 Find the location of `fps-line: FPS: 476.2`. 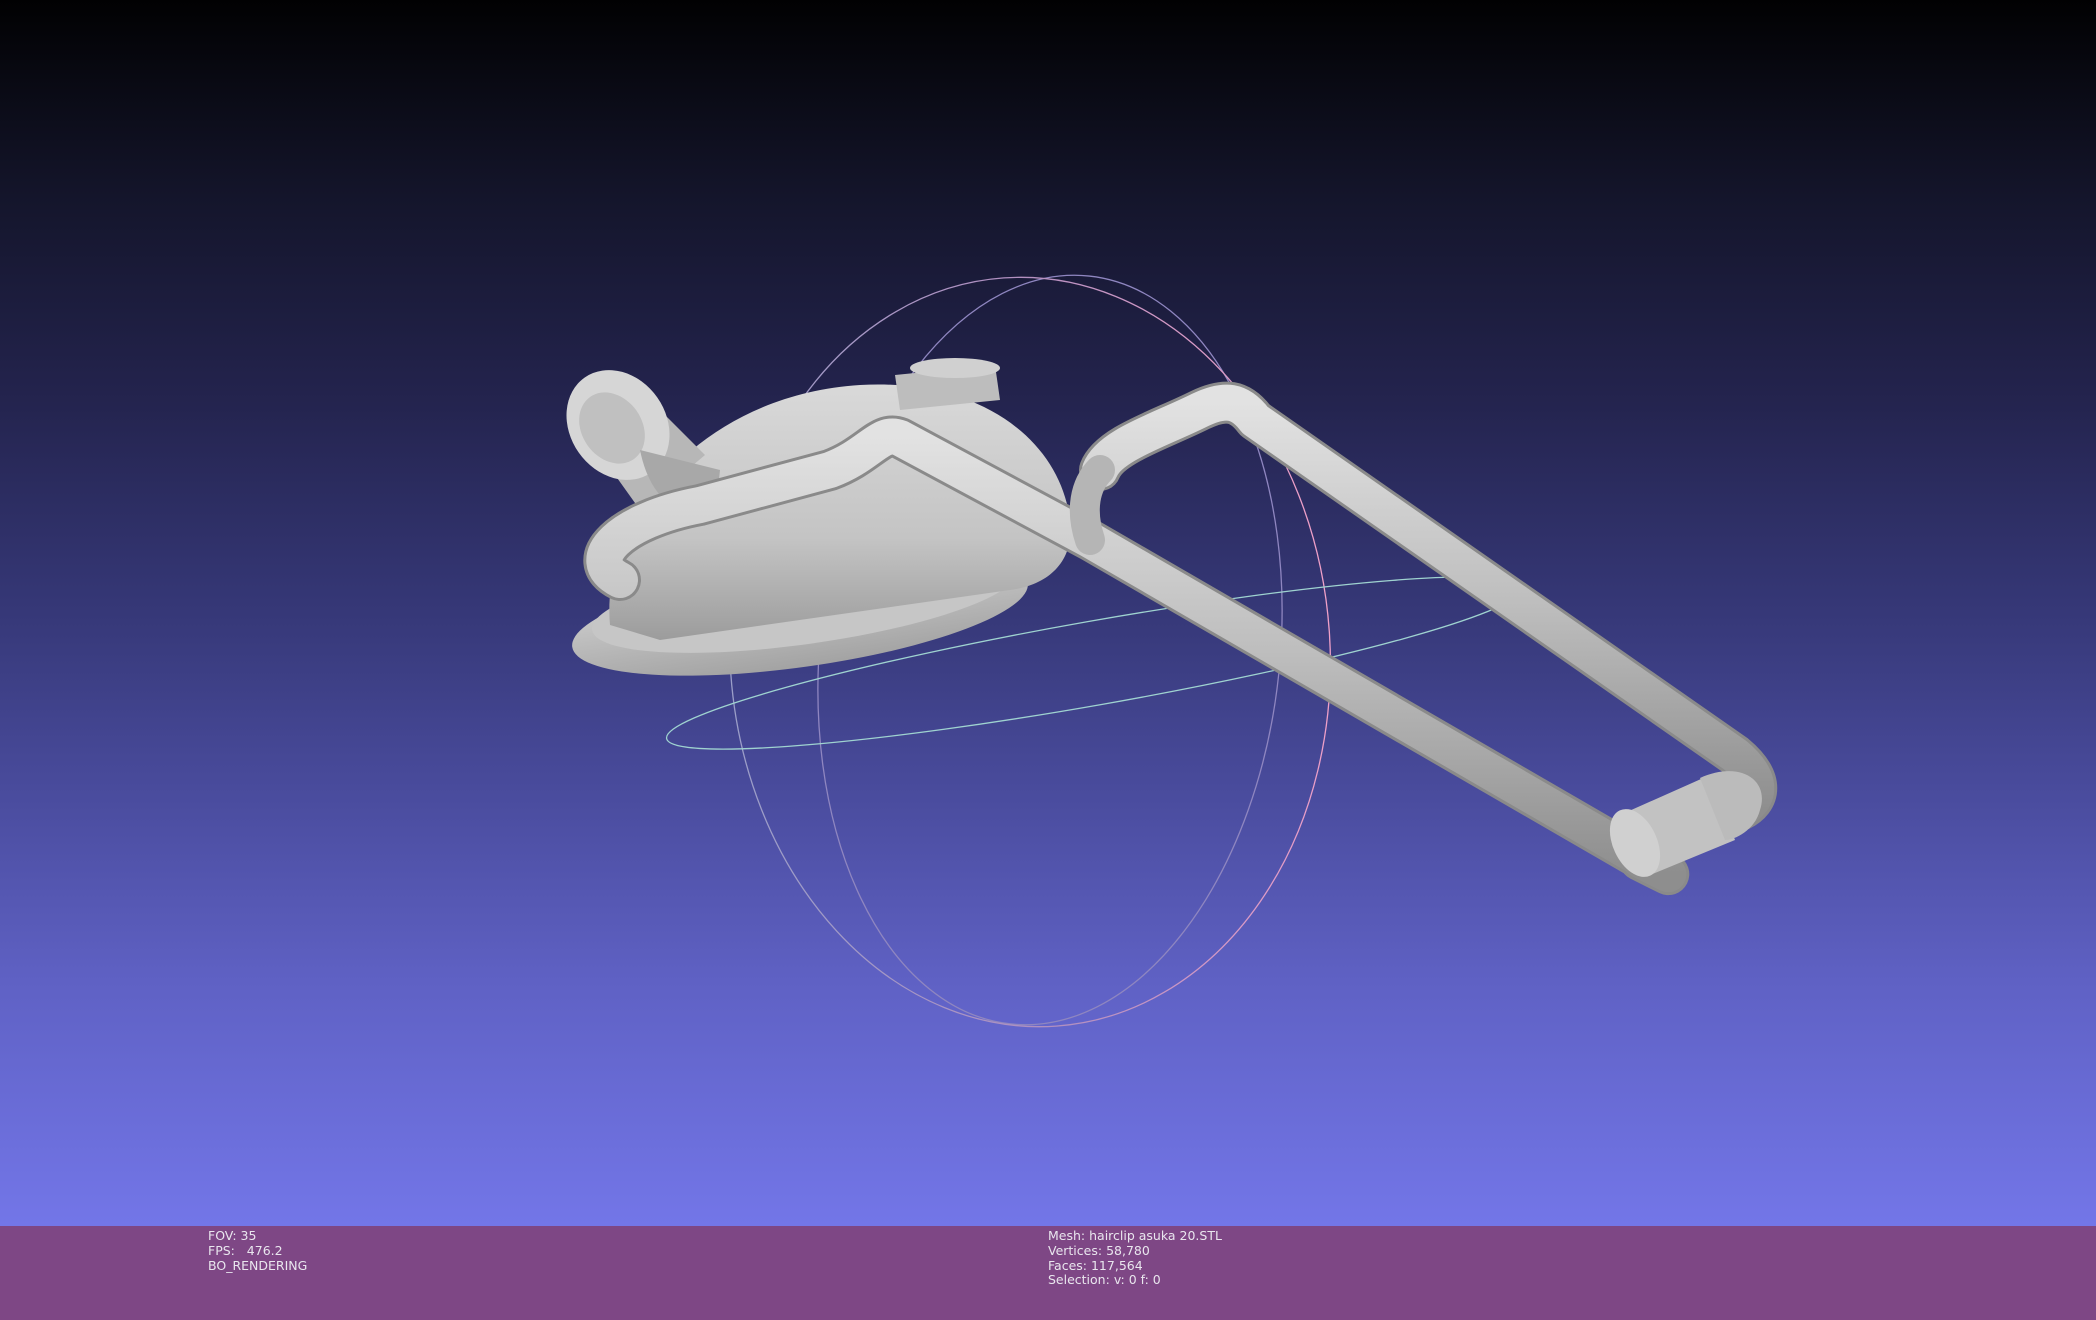

fps-line: FPS: 476.2 is located at coordinates (257, 1250).